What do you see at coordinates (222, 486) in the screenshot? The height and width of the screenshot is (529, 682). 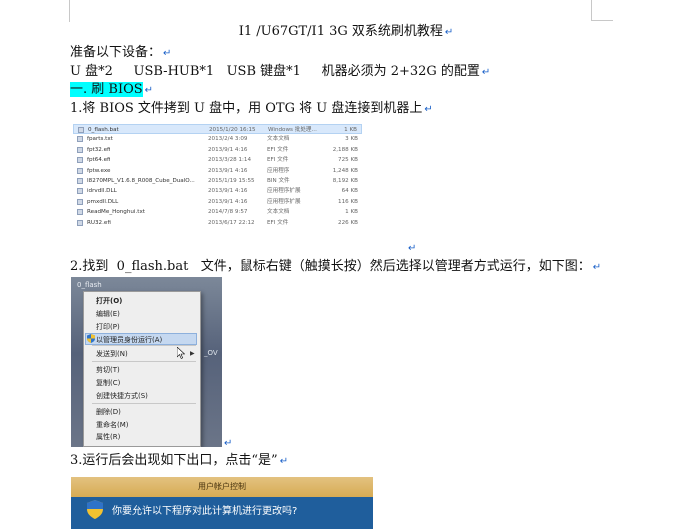 I see `uac-title: 用户帐户控制` at bounding box center [222, 486].